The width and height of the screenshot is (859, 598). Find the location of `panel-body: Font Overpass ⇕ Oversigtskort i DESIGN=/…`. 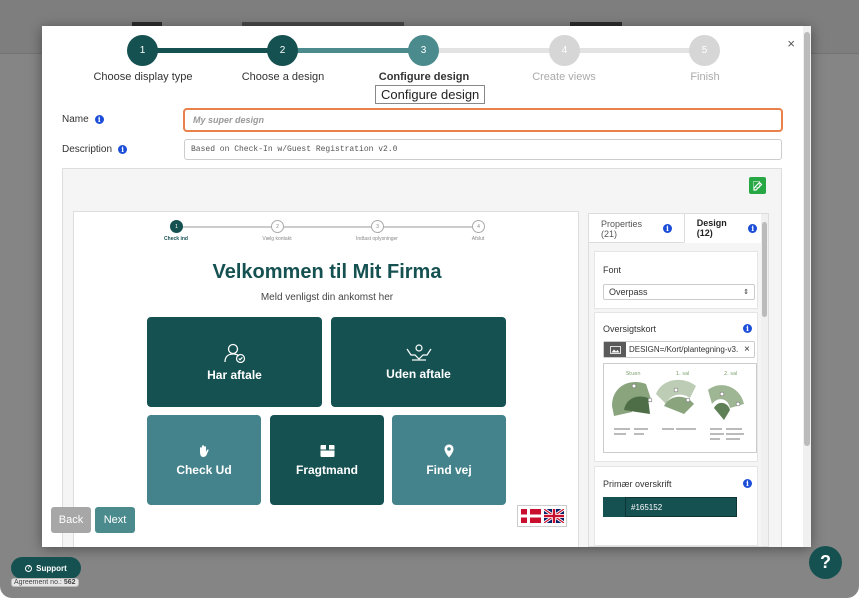

panel-body: Font Overpass ⇕ Oversigtskort i DESIGN=/… is located at coordinates (678, 394).